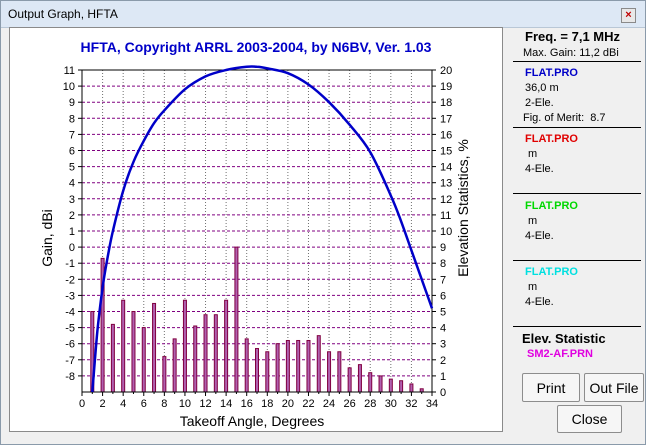 The image size is (646, 445). What do you see at coordinates (446, 168) in the screenshot?
I see `y2-tick-label: 14` at bounding box center [446, 168].